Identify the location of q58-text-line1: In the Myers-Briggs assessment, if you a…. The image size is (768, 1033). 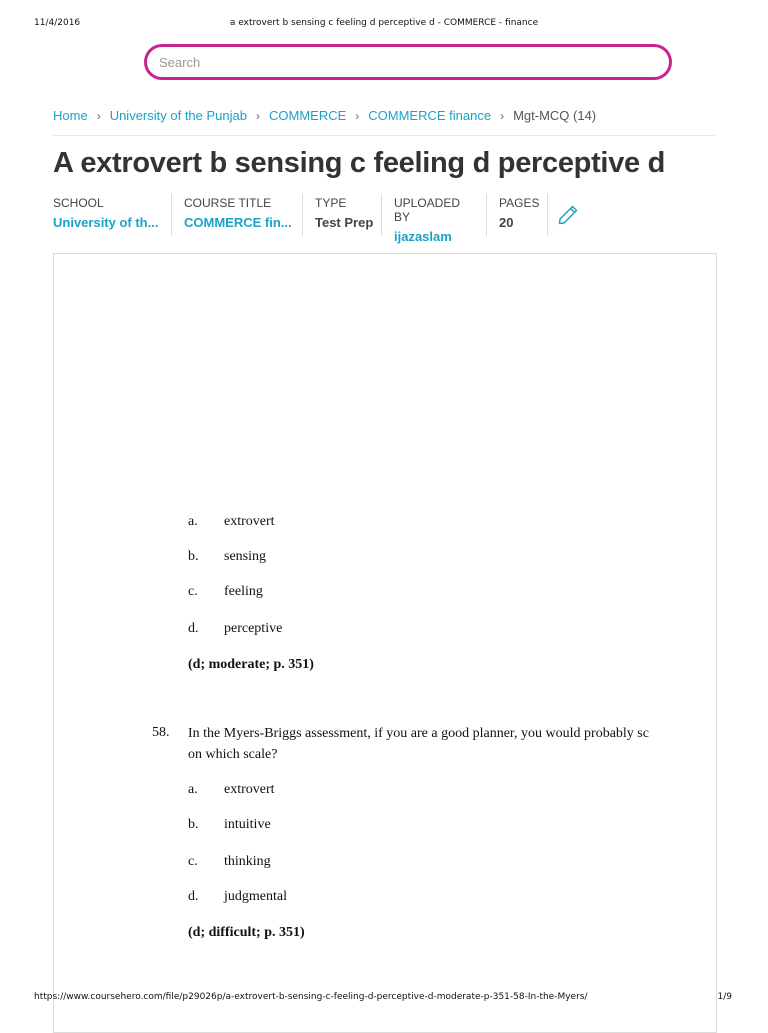
(418, 733).